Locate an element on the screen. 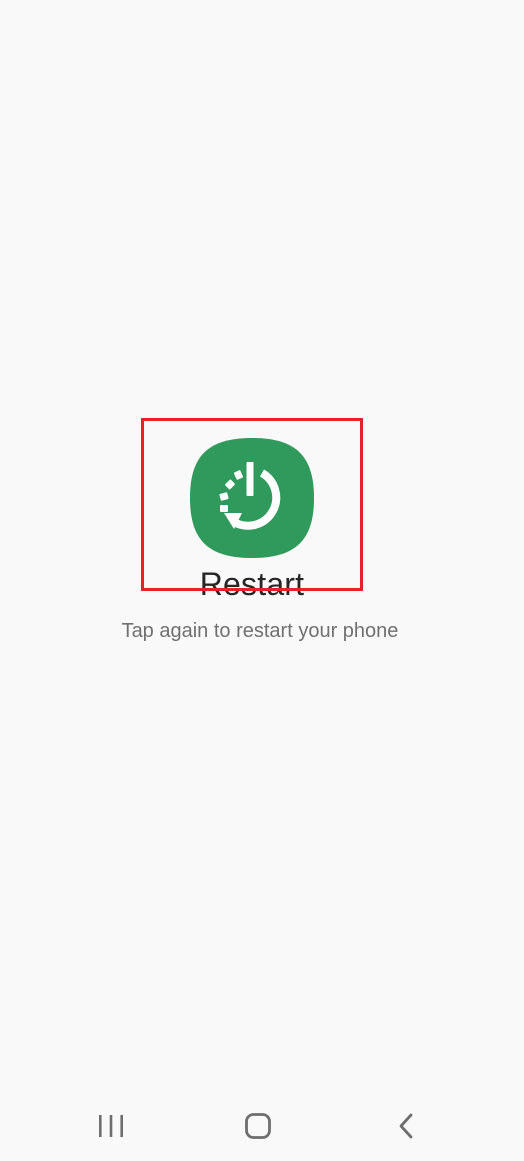 The height and width of the screenshot is (1161, 524). back-button is located at coordinates (406, 1126).